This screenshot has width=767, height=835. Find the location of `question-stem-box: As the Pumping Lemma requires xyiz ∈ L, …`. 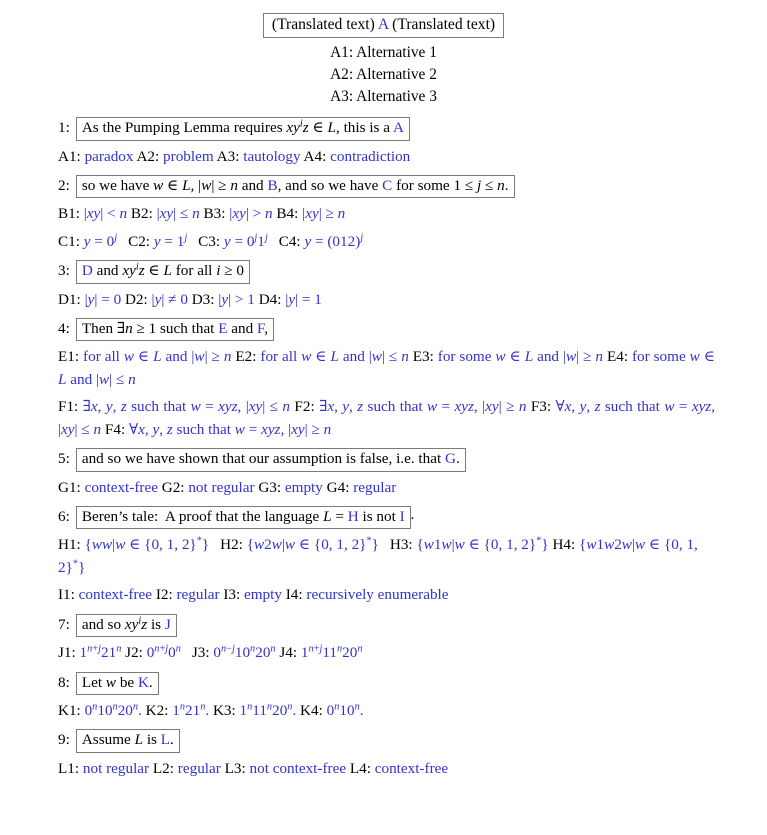

question-stem-box: As the Pumping Lemma requires xyiz ∈ L, … is located at coordinates (242, 129).